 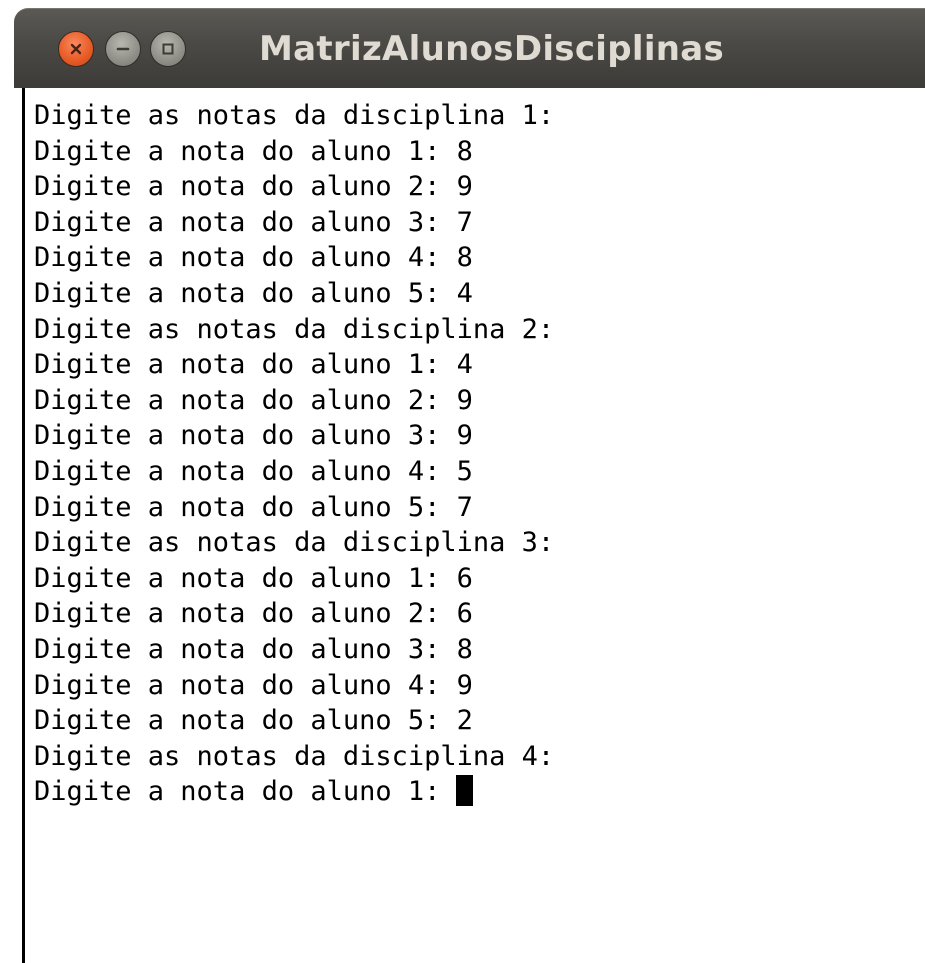 I want to click on maximize-icon, so click(x=168, y=49).